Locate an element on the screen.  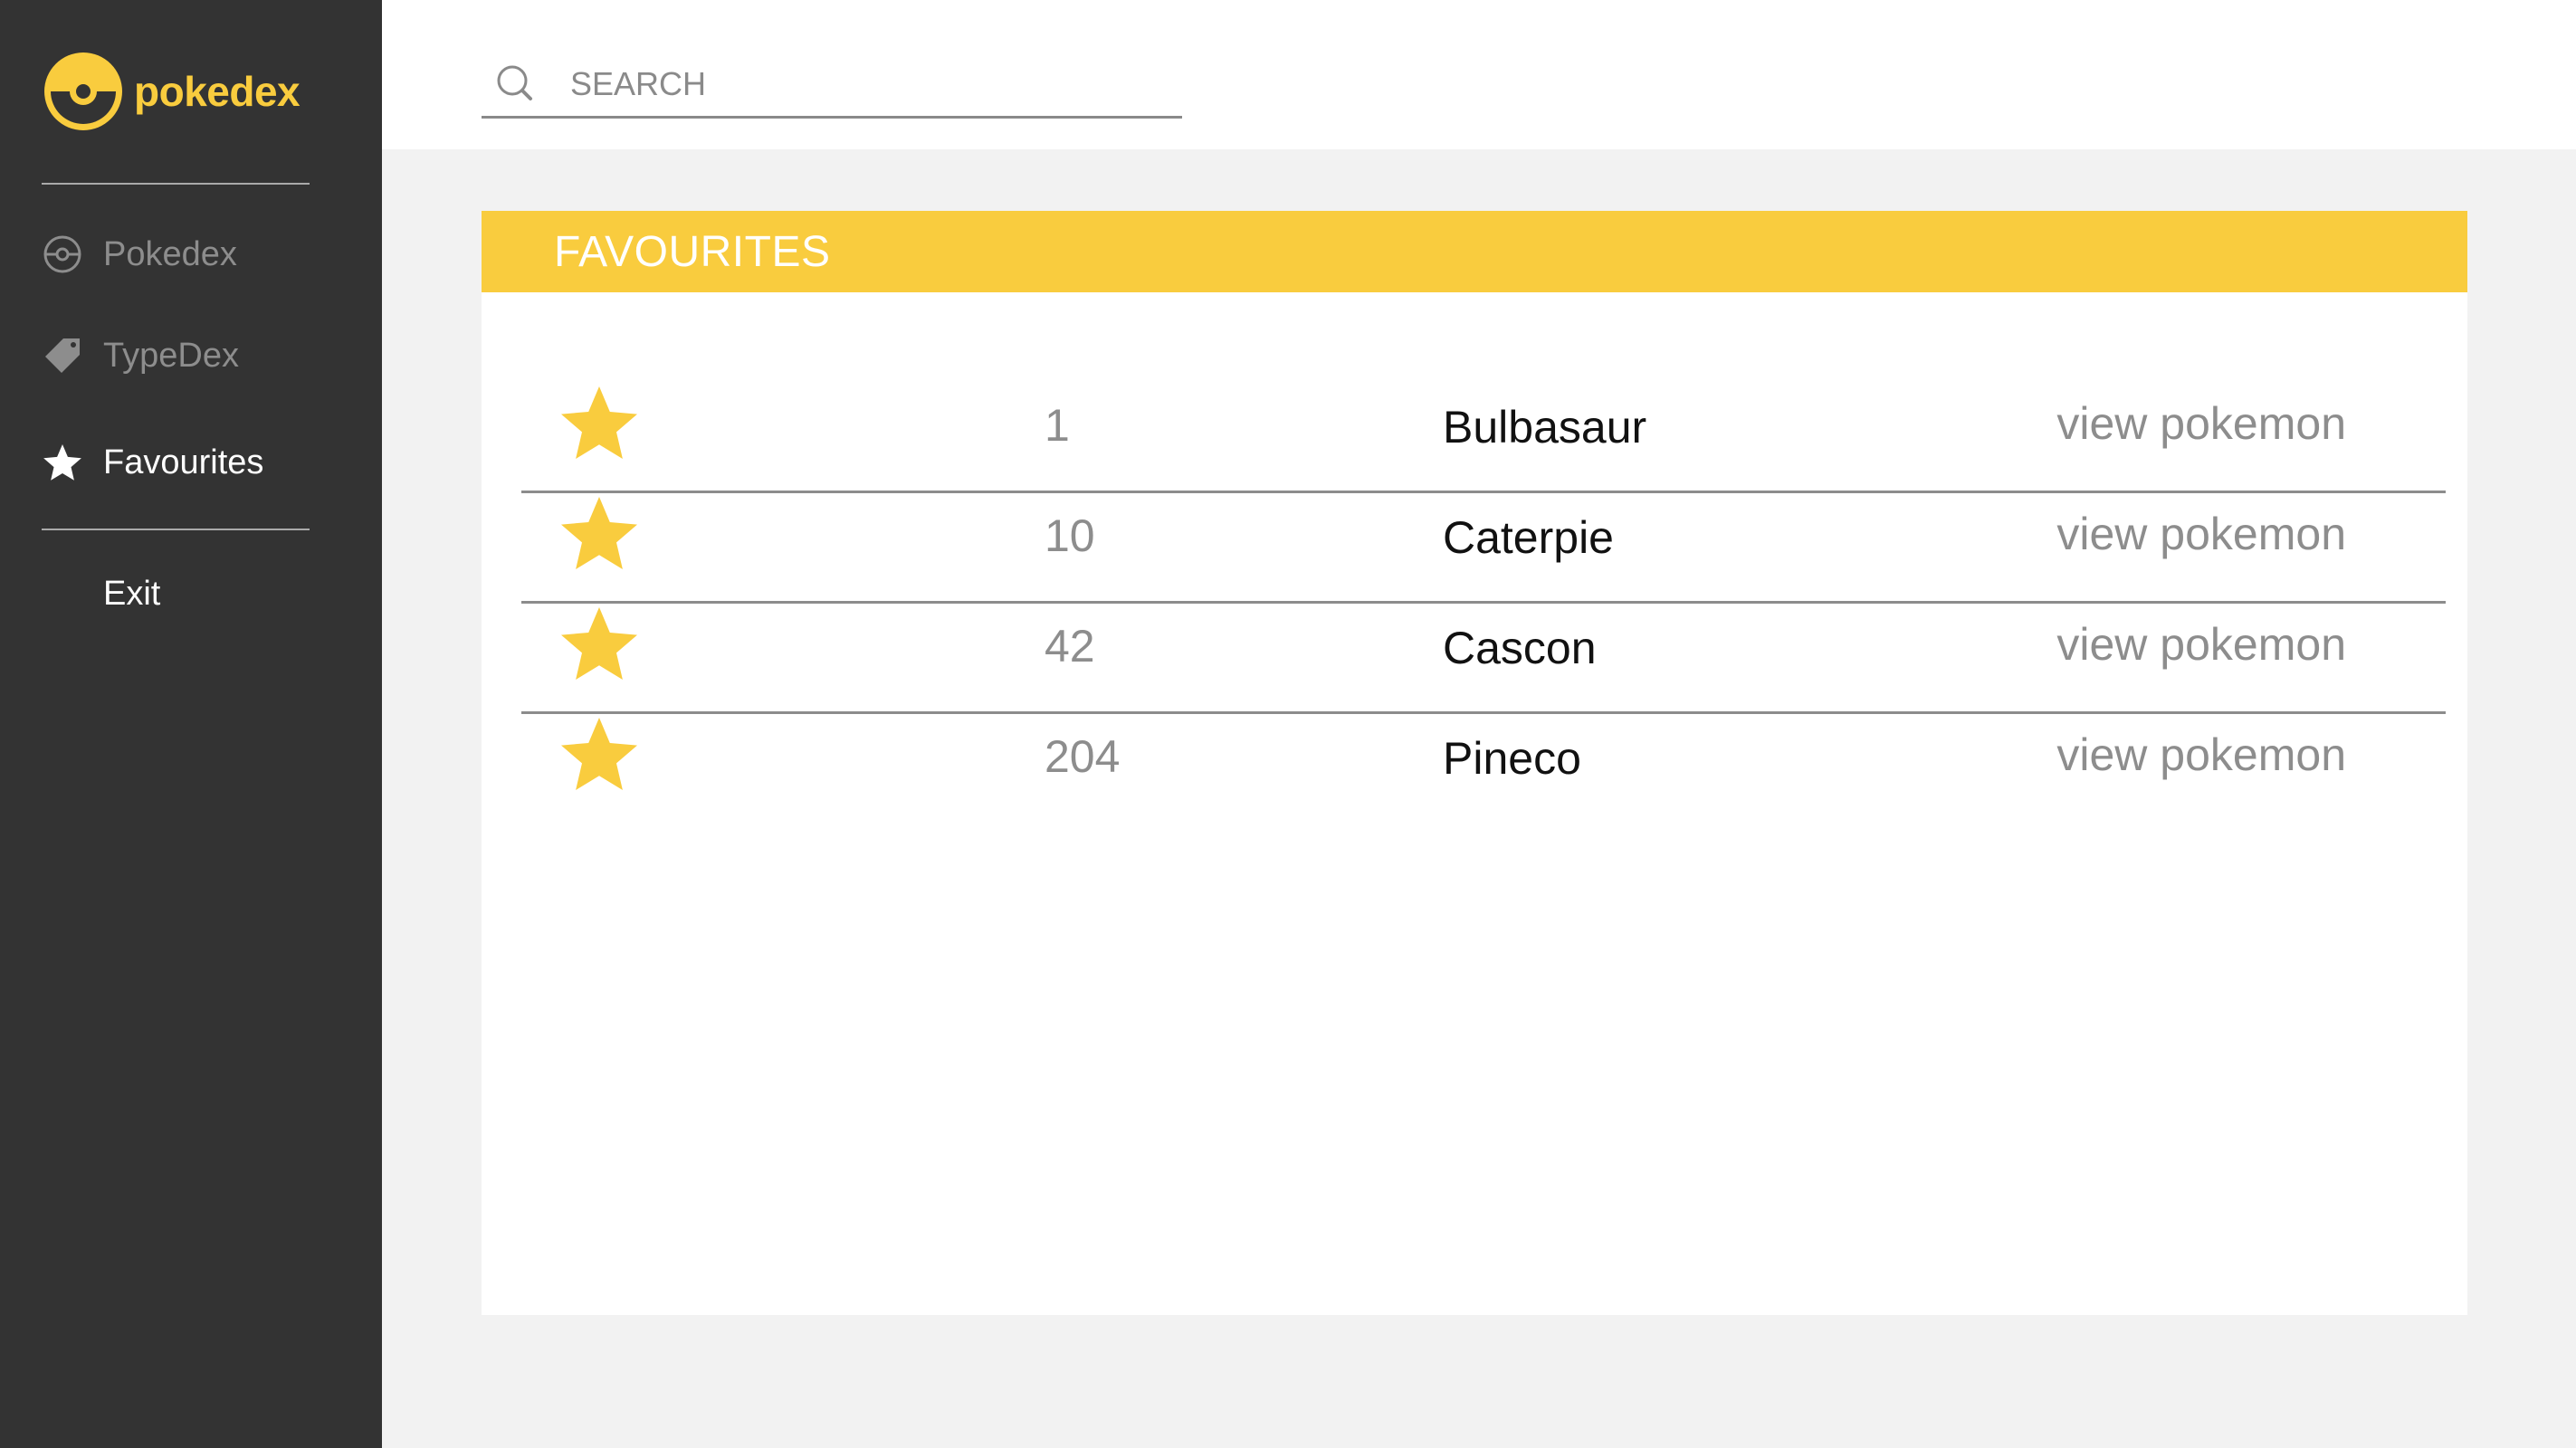
pokemon-name: Bulbasaur is located at coordinates (1545, 427).